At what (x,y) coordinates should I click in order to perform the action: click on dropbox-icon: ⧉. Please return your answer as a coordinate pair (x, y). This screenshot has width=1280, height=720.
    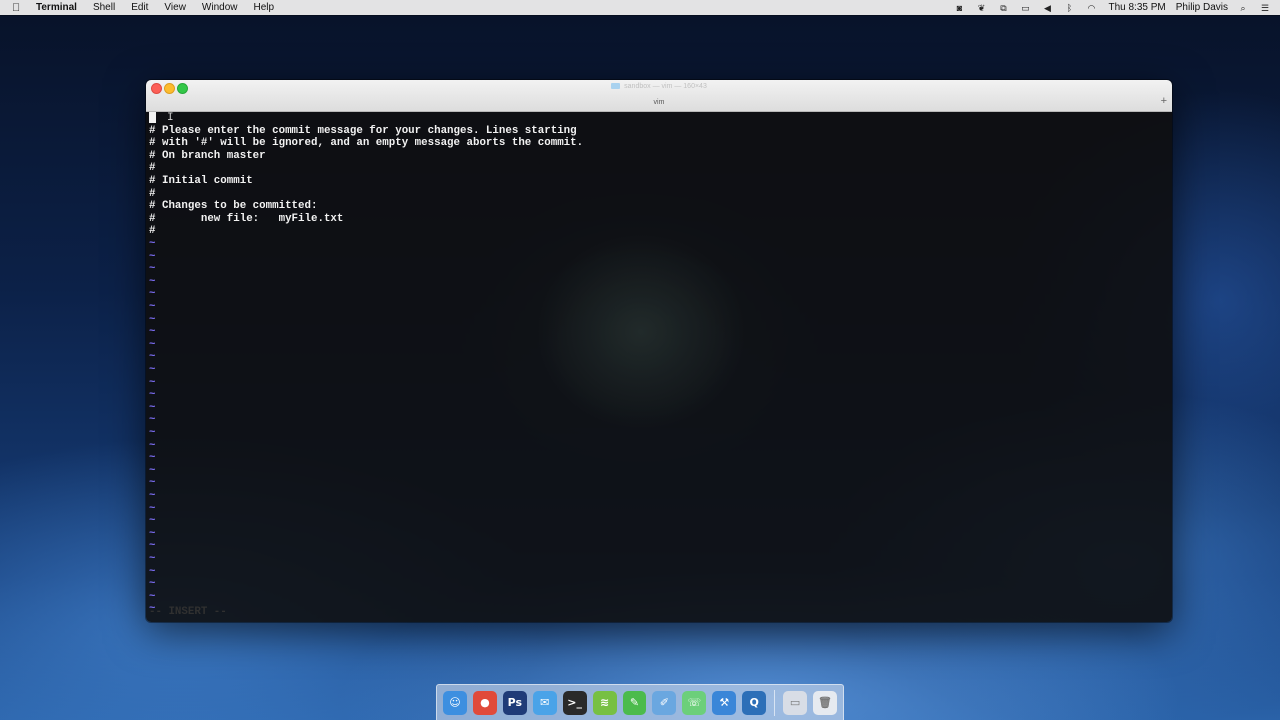
    Looking at the image, I should click on (1003, 8).